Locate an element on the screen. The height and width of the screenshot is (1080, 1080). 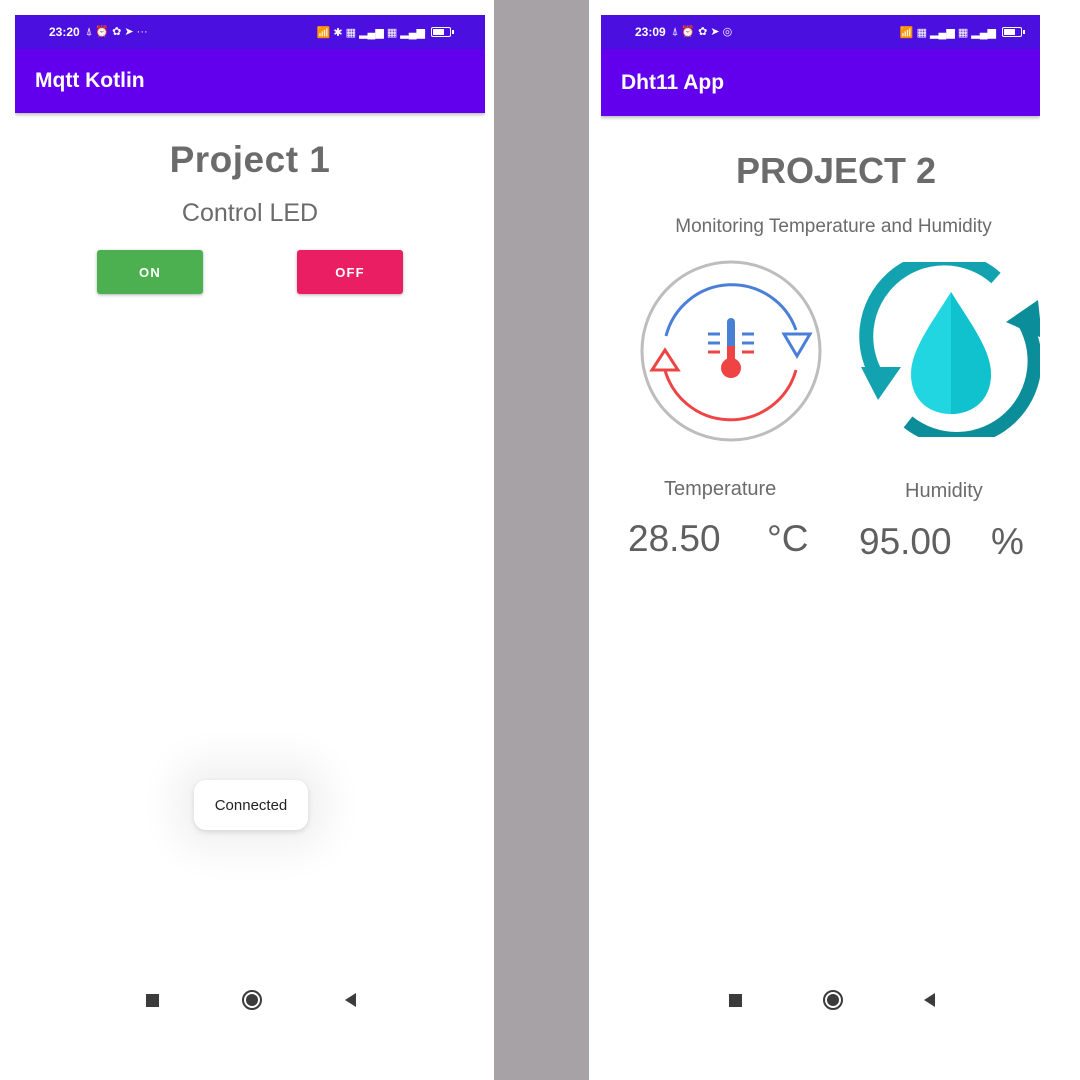
app-title: Mqtt Kotlin is located at coordinates (90, 80).